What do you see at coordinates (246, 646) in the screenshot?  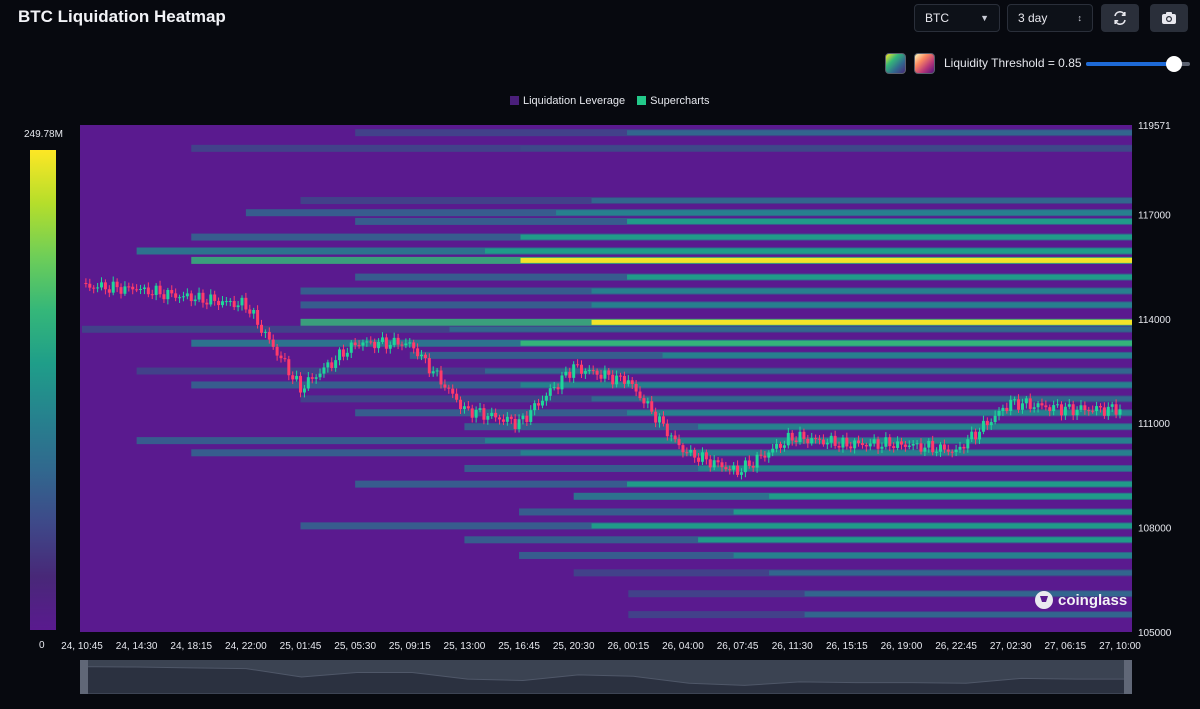 I see `x-tick-label: 24, 22:00` at bounding box center [246, 646].